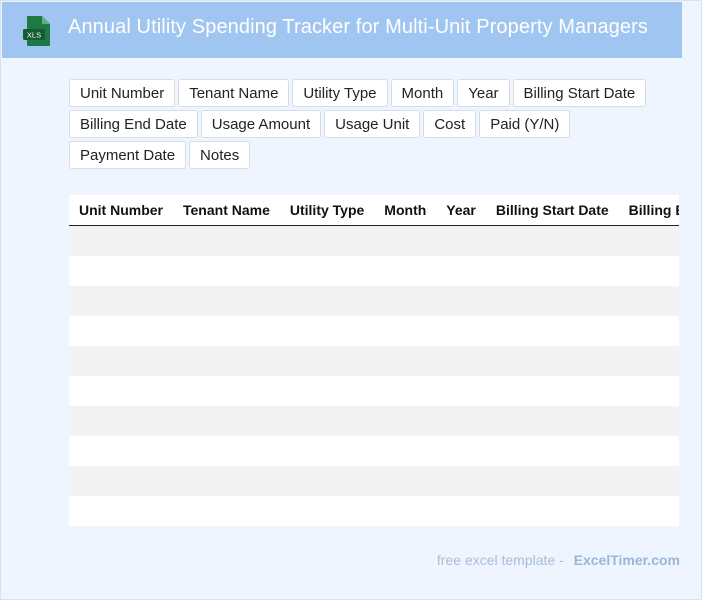 This screenshot has height=600, width=702. Describe the element at coordinates (483, 93) in the screenshot. I see `field-chip: Year` at that location.